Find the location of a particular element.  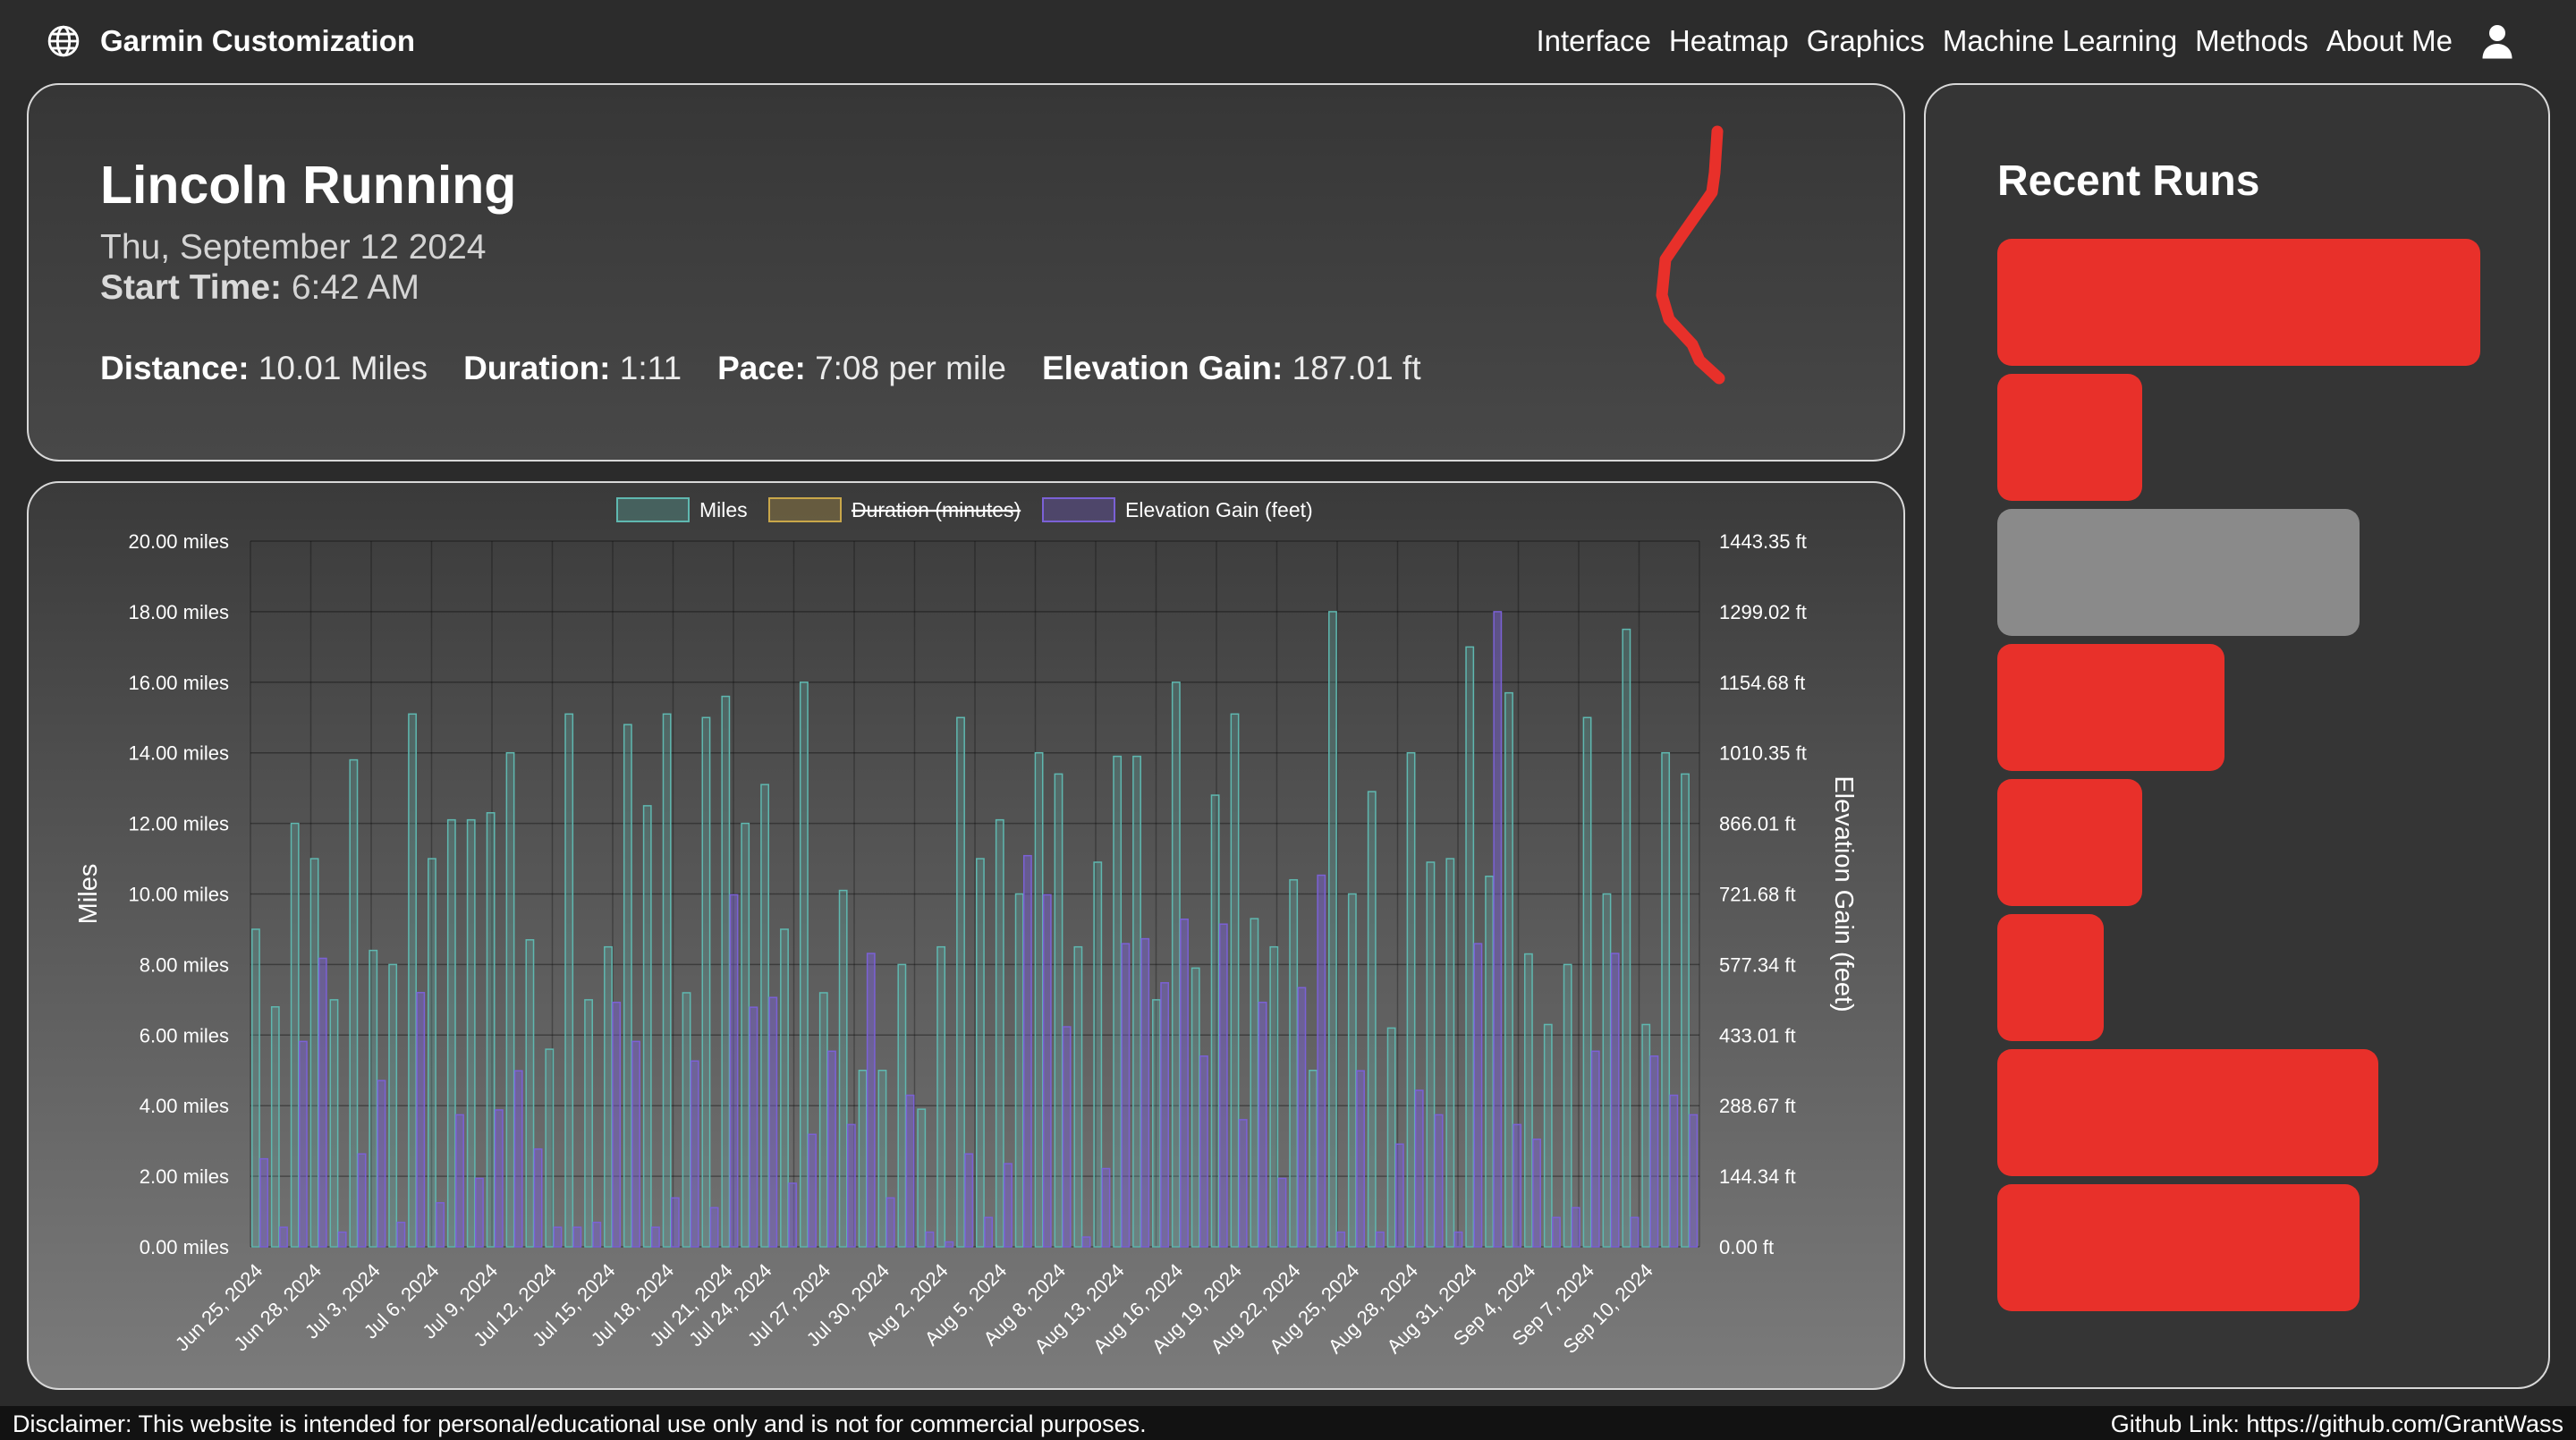

brand-title: Garmin Customization is located at coordinates (258, 40).